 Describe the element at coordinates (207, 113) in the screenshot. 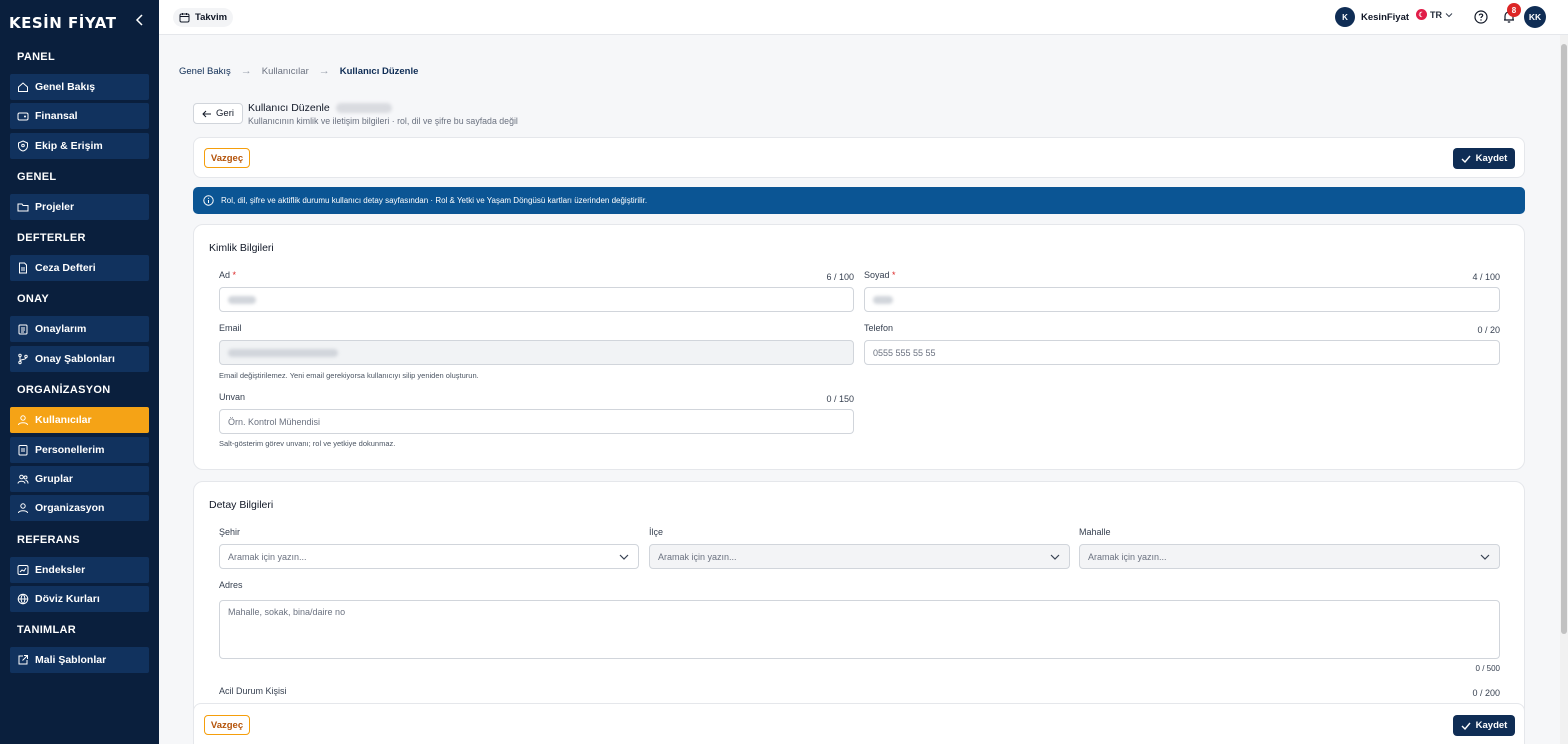

I see `arrow-left-icon` at that location.